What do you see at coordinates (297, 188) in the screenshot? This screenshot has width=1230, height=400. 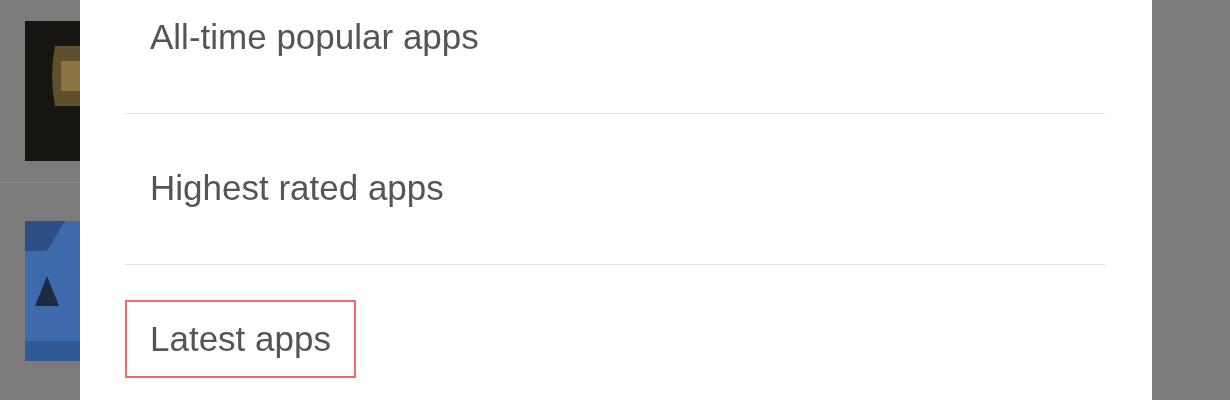 I see `menu-item: Highest rated apps` at bounding box center [297, 188].